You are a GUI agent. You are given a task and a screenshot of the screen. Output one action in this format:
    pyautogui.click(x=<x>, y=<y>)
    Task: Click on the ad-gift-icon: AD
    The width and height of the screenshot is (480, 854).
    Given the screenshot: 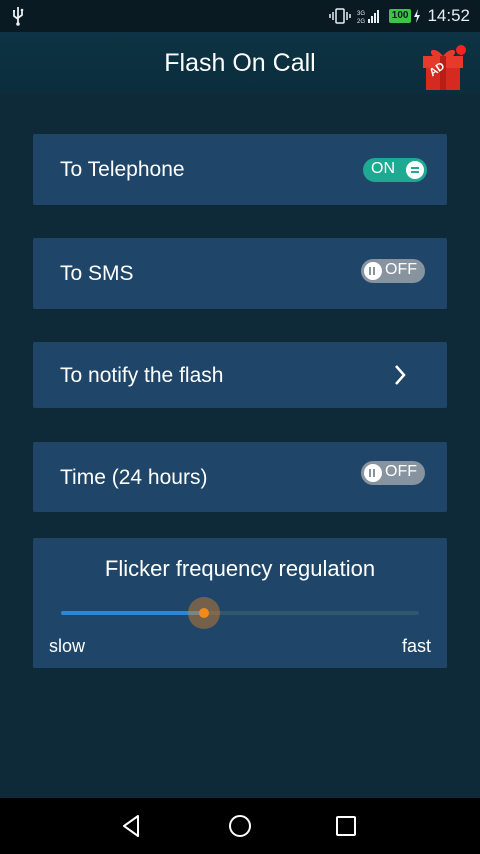 What is the action you would take?
    pyautogui.click(x=444, y=67)
    